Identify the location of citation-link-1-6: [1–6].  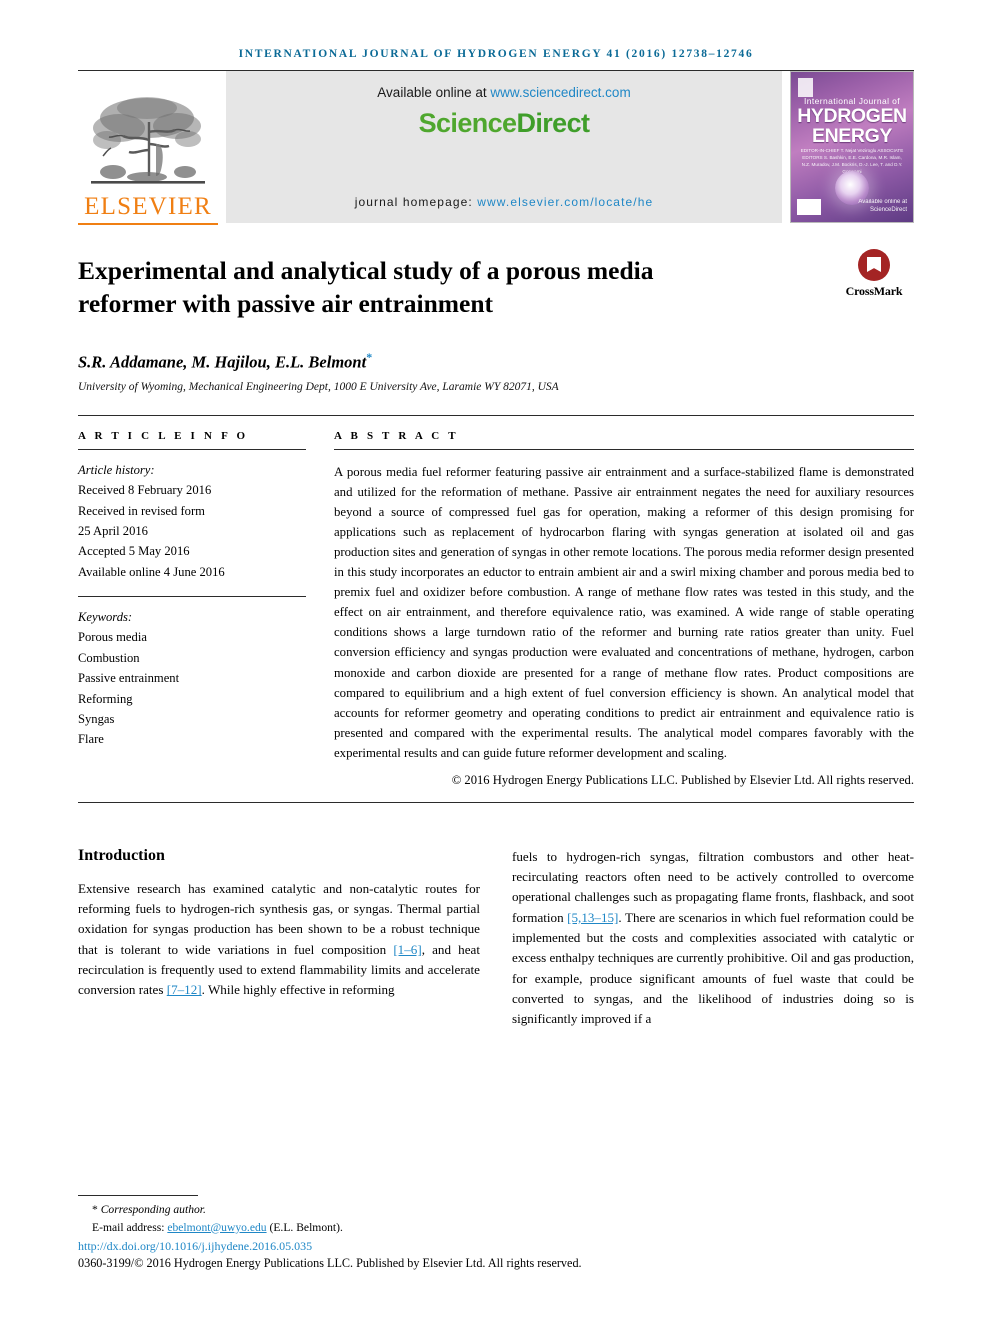
(407, 949).